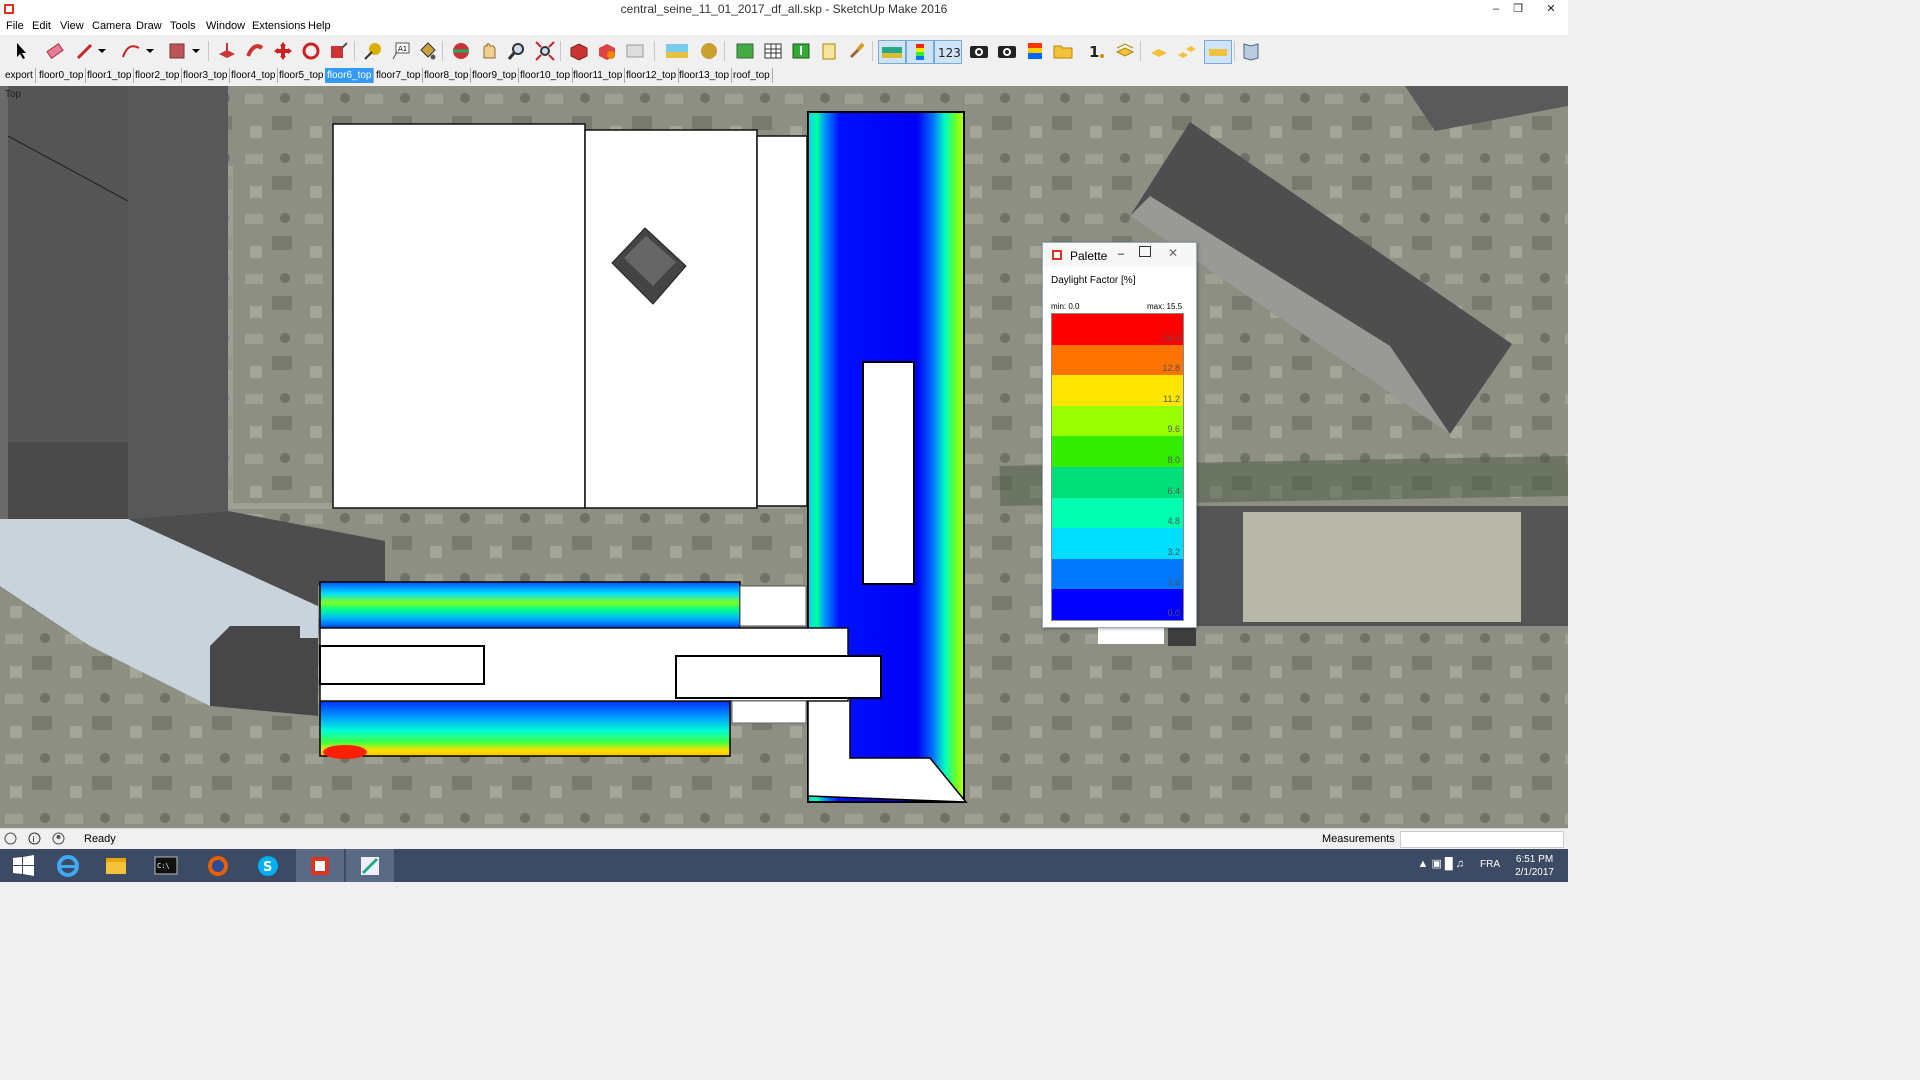  Describe the element at coordinates (1159, 51) in the screenshot. I see `zone-icon` at that location.